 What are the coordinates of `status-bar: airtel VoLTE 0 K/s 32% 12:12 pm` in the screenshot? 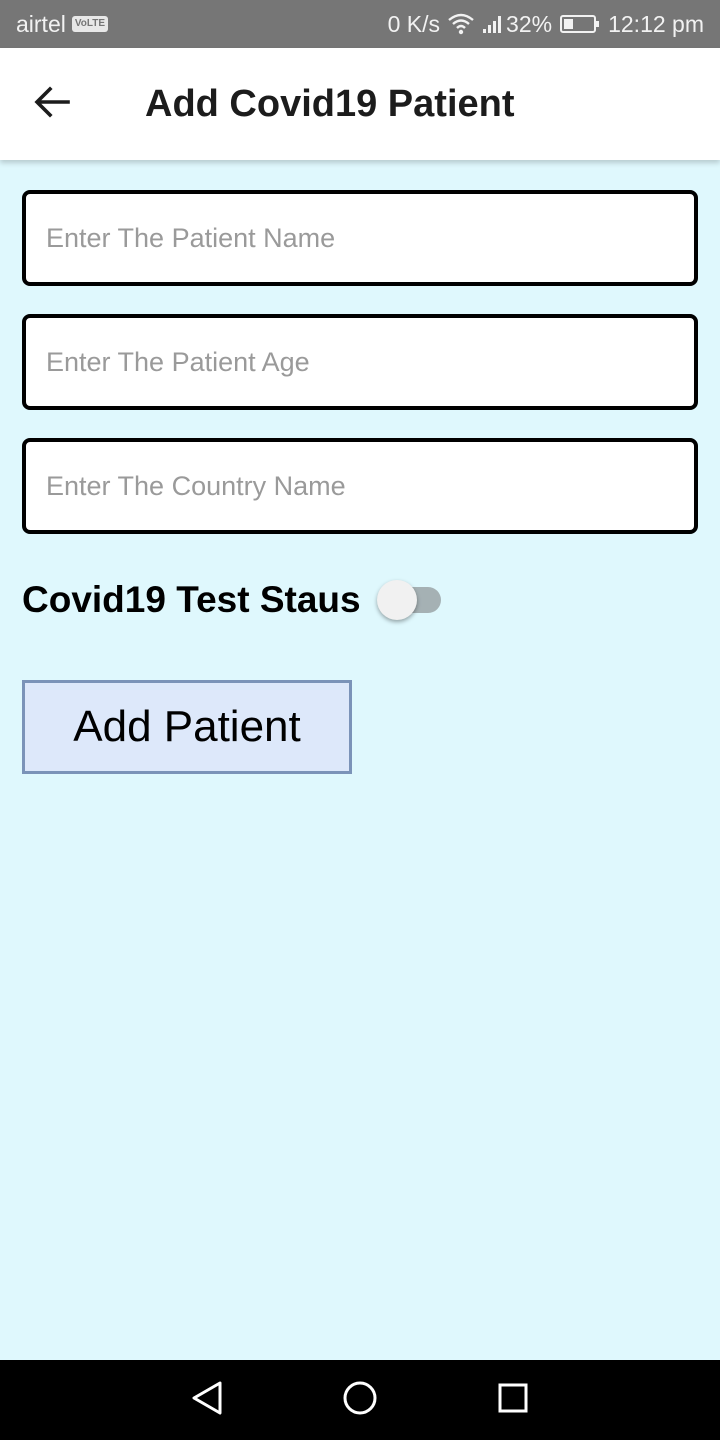 It's located at (360, 24).